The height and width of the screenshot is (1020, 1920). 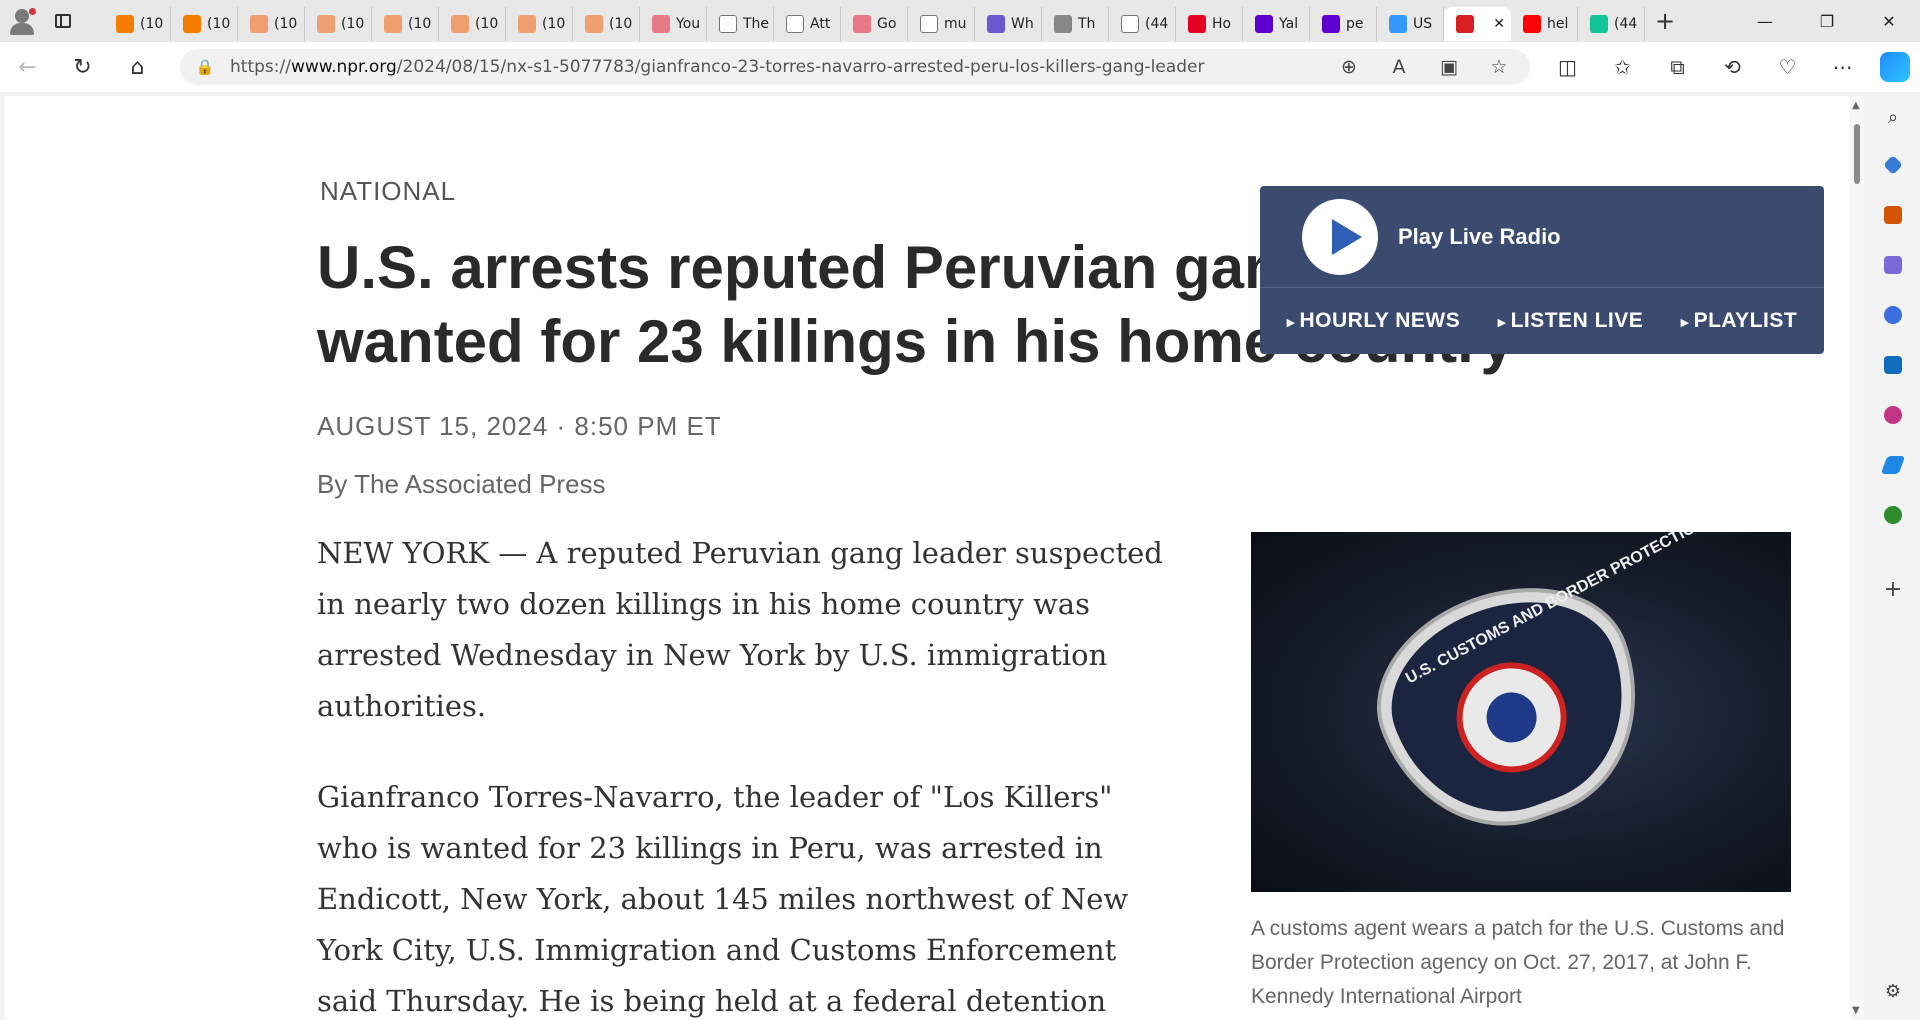 I want to click on read-aloud-icon: A, so click(x=1399, y=67).